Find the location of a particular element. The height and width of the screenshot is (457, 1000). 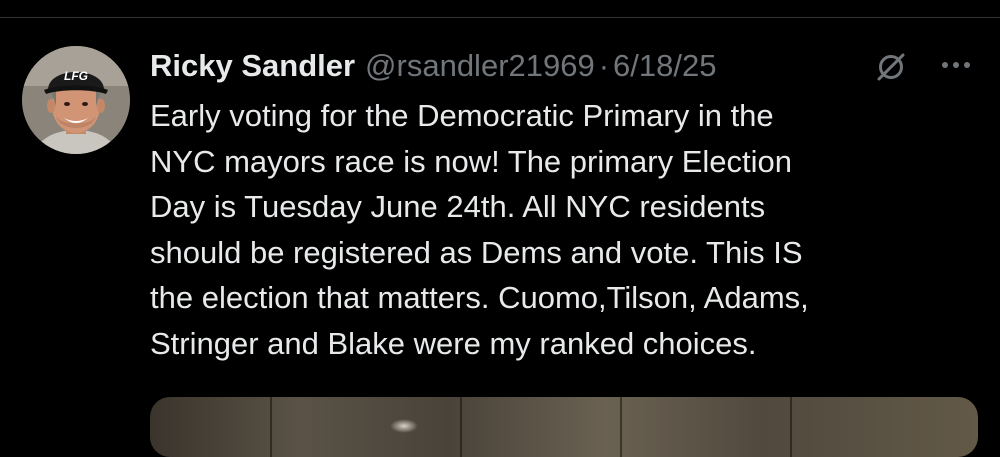

avatar: LFG is located at coordinates (76, 100).